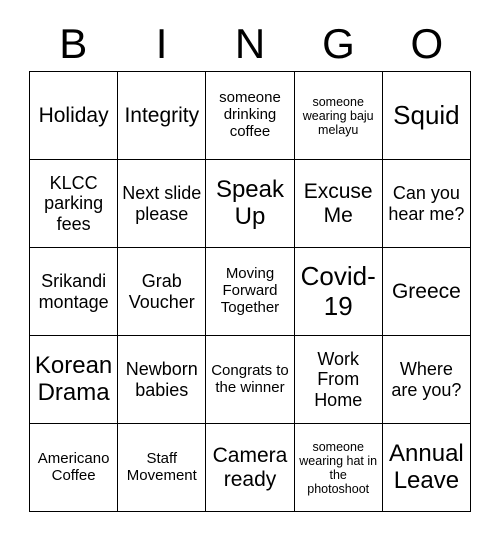  I want to click on bingo-cell: Moving Forward Together, so click(250, 292).